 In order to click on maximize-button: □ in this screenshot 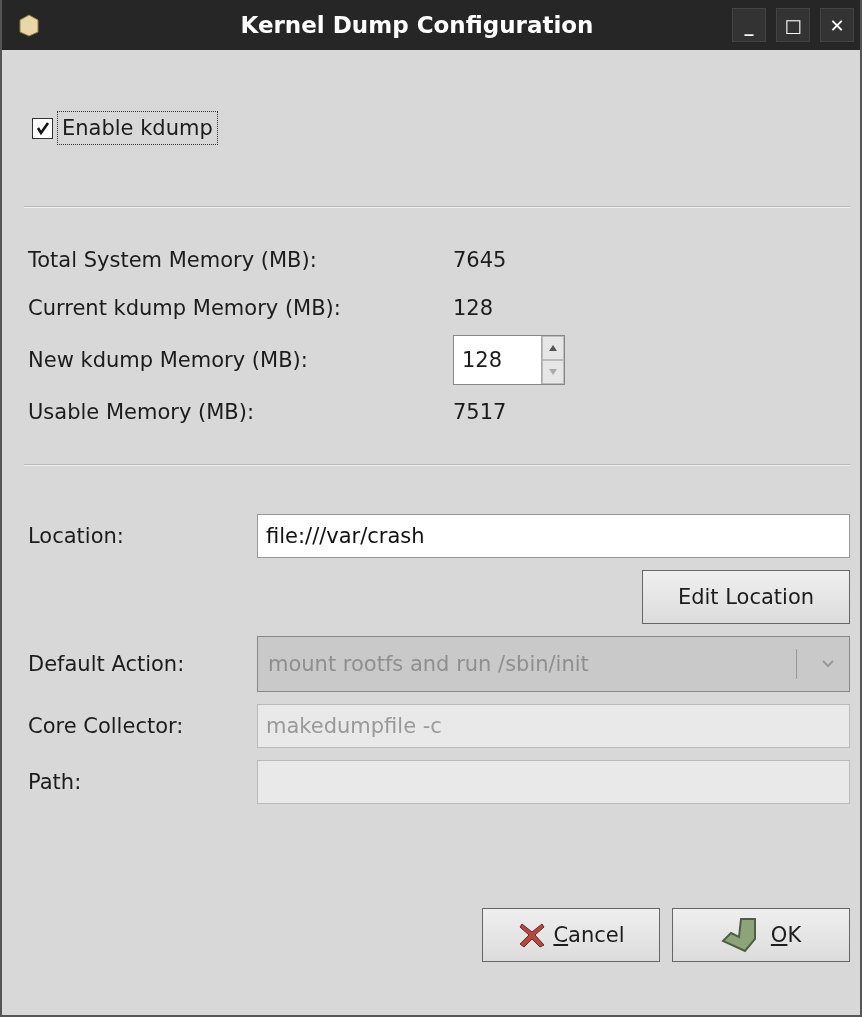, I will do `click(793, 25)`.